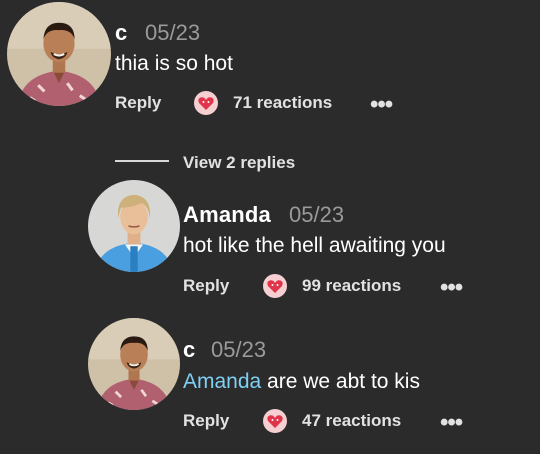  I want to click on reaction-count: 99 reactions, so click(351, 286).